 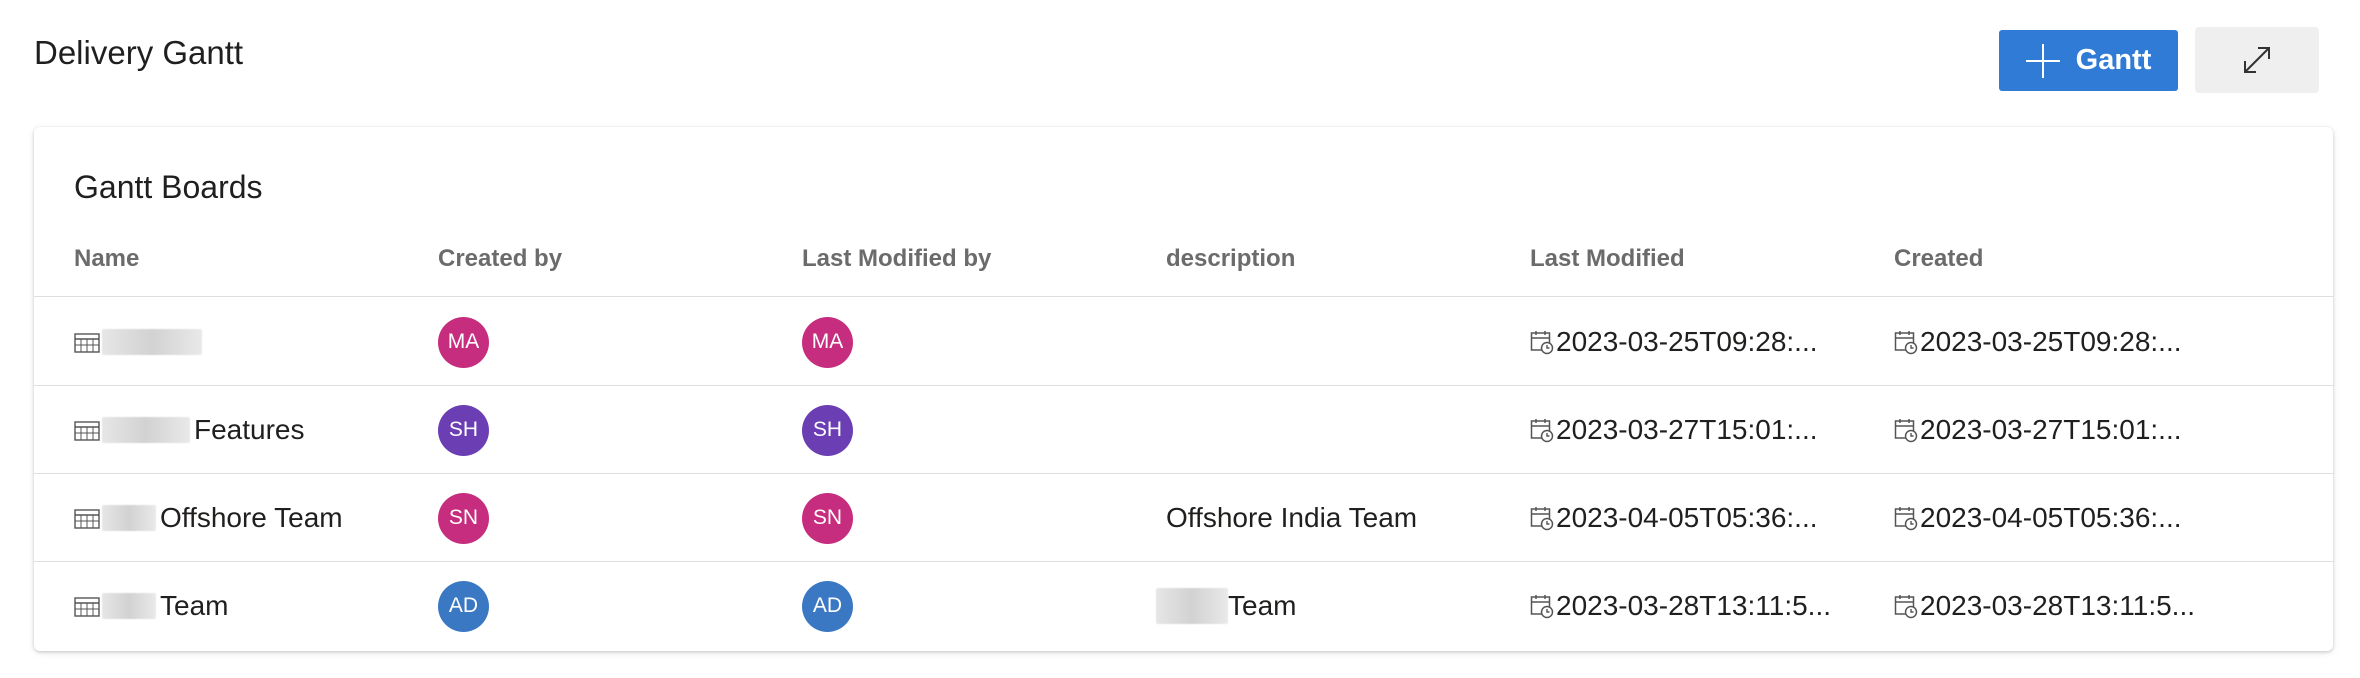 I want to click on last-modified-by-cell: SH, so click(x=827, y=430).